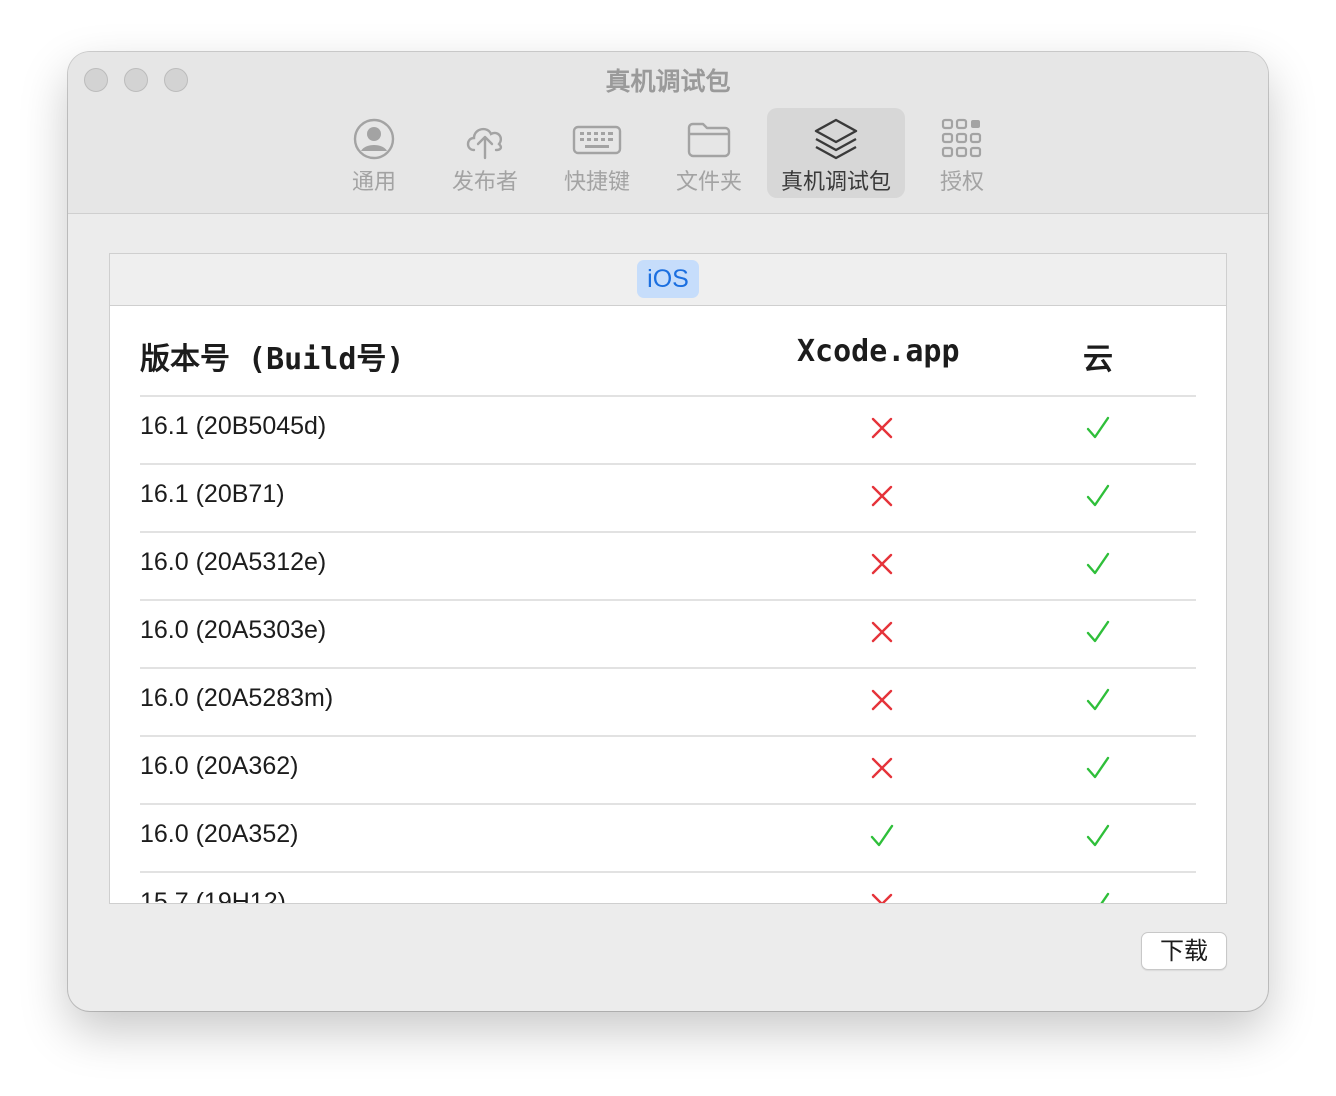  Describe the element at coordinates (219, 766) in the screenshot. I see `version-cell: 16.0 (20A362)` at that location.